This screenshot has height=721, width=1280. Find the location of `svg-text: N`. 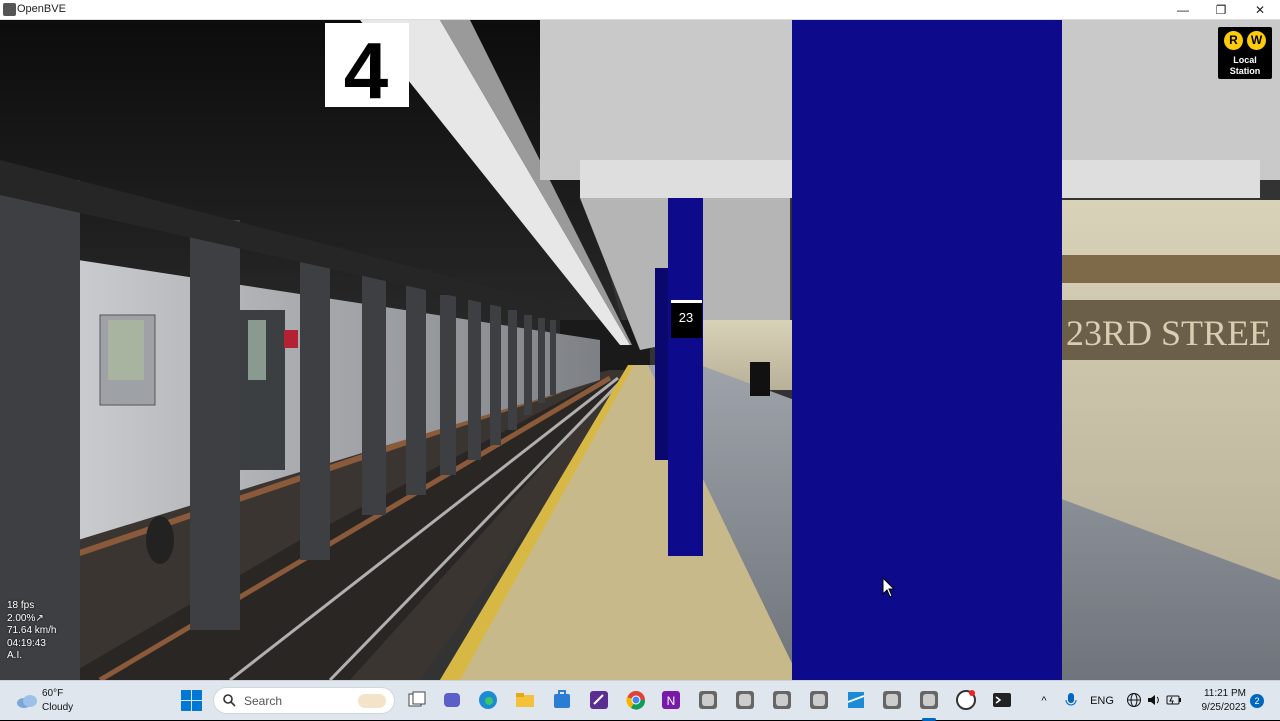

svg-text: N is located at coordinates (671, 701).